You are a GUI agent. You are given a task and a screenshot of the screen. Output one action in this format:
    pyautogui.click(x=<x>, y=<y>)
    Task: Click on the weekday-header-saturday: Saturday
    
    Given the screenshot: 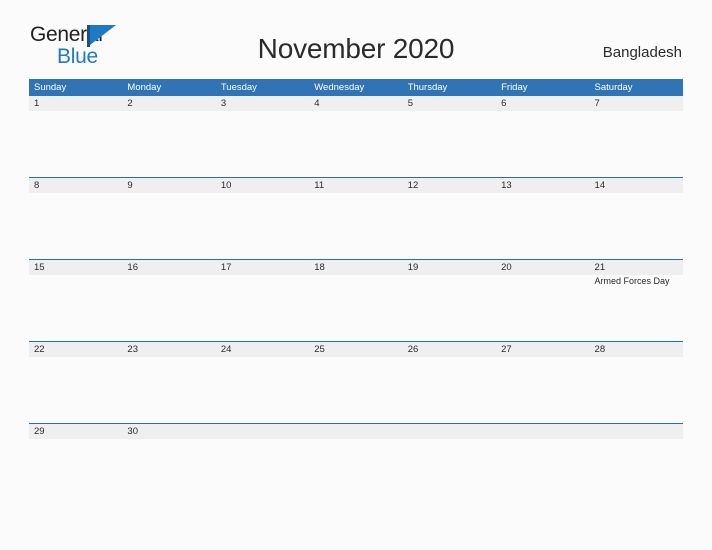 What is the action you would take?
    pyautogui.click(x=613, y=87)
    